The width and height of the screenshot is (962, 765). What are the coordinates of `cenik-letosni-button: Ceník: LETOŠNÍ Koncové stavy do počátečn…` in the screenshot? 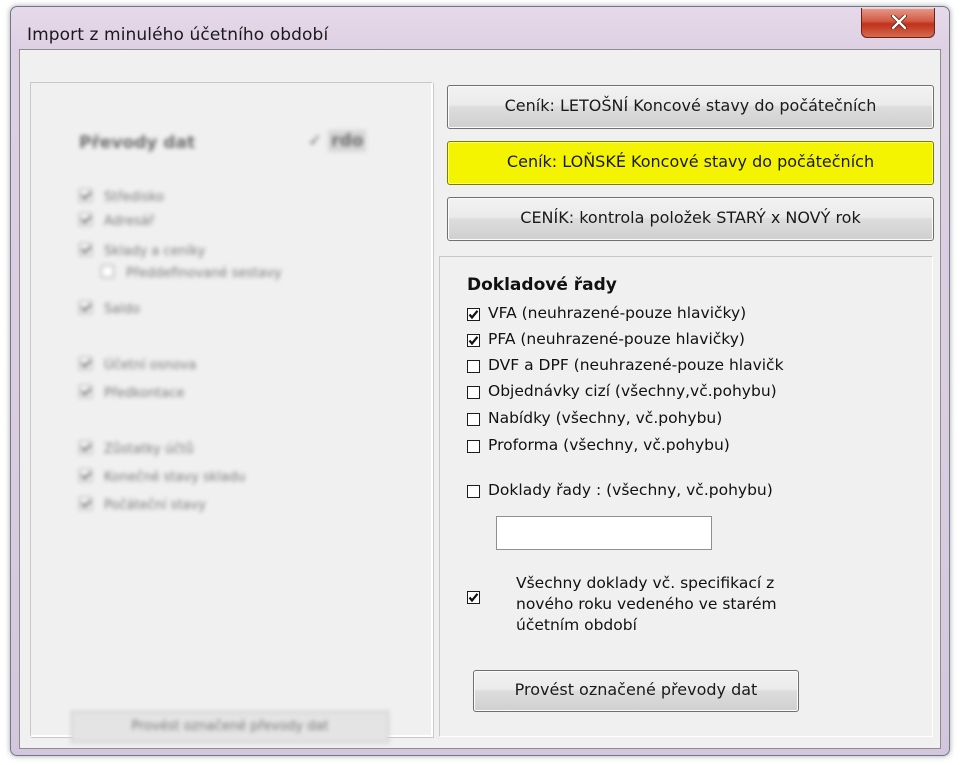 It's located at (690, 107).